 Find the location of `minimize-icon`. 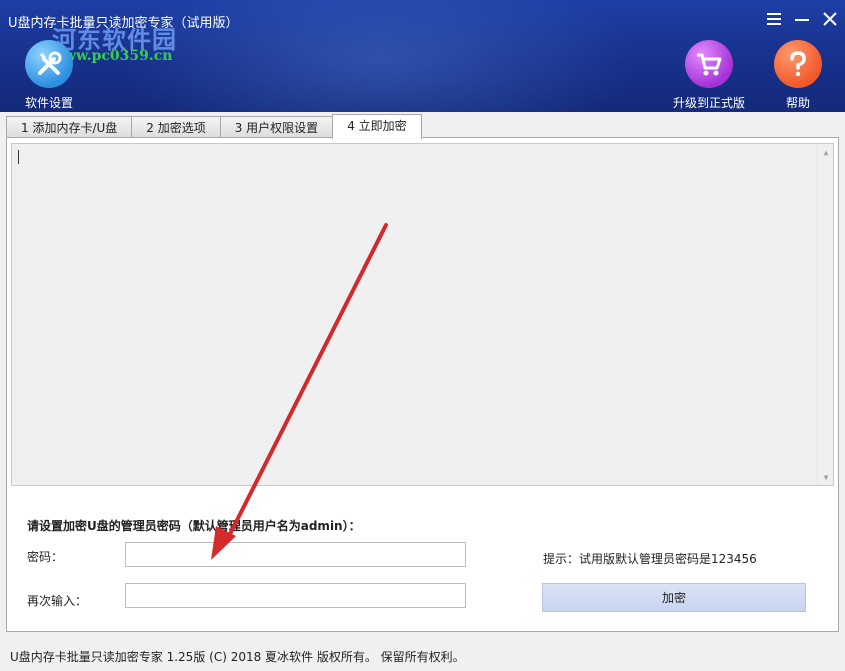

minimize-icon is located at coordinates (802, 20).